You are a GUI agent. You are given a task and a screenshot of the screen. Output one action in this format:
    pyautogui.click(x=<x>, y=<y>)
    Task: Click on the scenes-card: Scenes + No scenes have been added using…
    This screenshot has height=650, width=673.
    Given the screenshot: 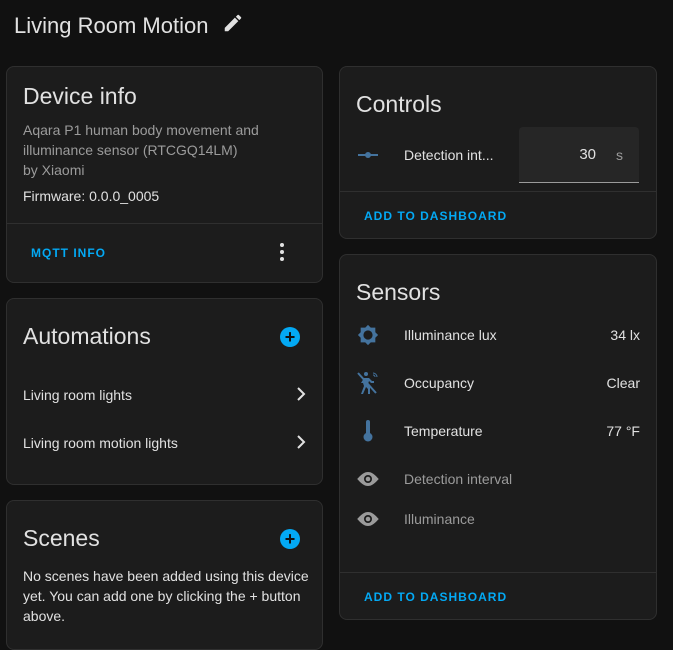 What is the action you would take?
    pyautogui.click(x=164, y=575)
    